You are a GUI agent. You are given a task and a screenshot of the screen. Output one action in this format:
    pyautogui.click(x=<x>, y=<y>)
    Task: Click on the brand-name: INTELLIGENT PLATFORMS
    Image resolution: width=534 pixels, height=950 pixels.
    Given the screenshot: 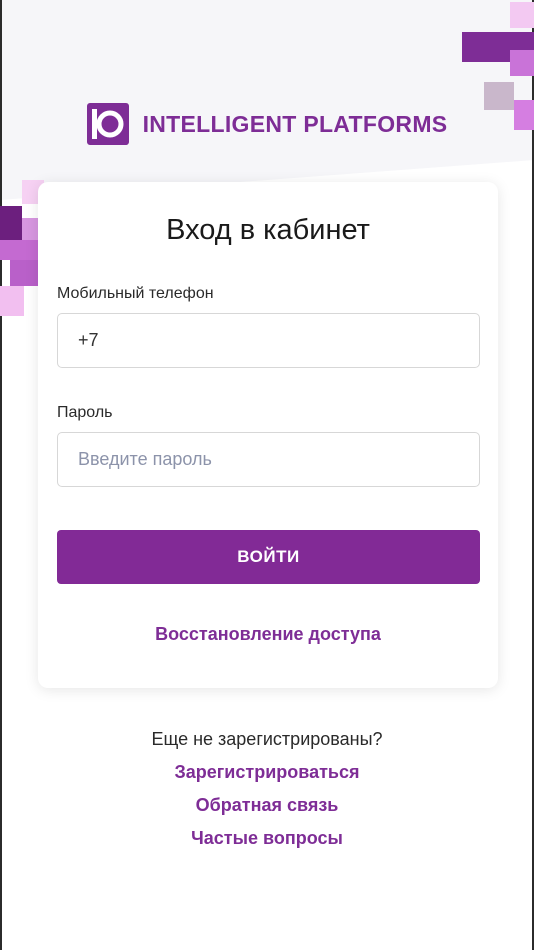 What is the action you would take?
    pyautogui.click(x=295, y=123)
    